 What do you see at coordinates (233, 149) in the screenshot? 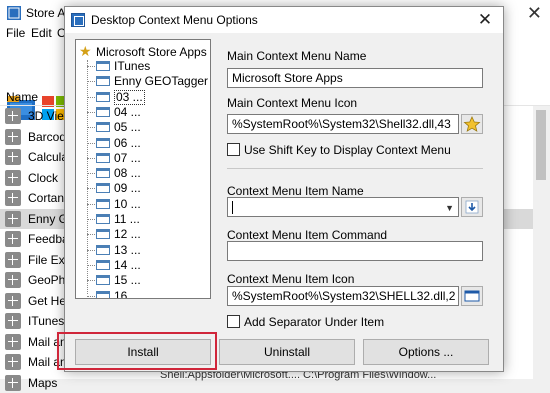
I see `shift-key-checkbox` at bounding box center [233, 149].